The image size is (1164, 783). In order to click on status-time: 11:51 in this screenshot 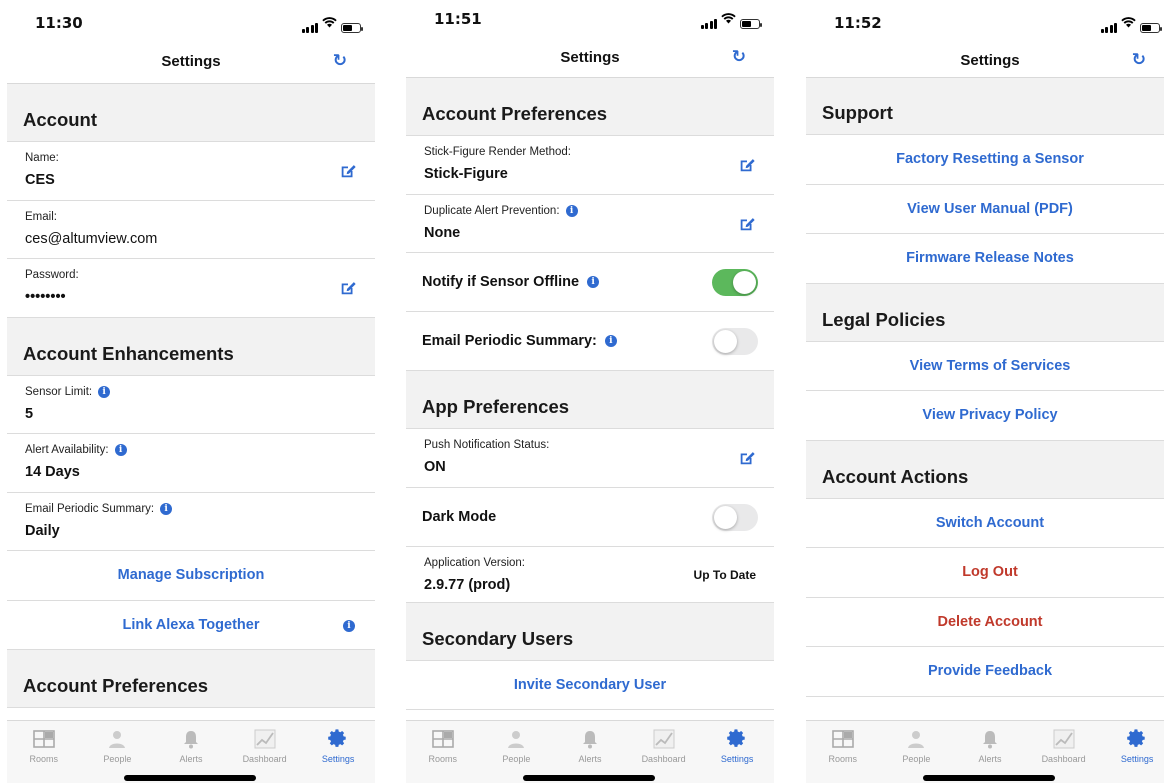, I will do `click(458, 19)`.